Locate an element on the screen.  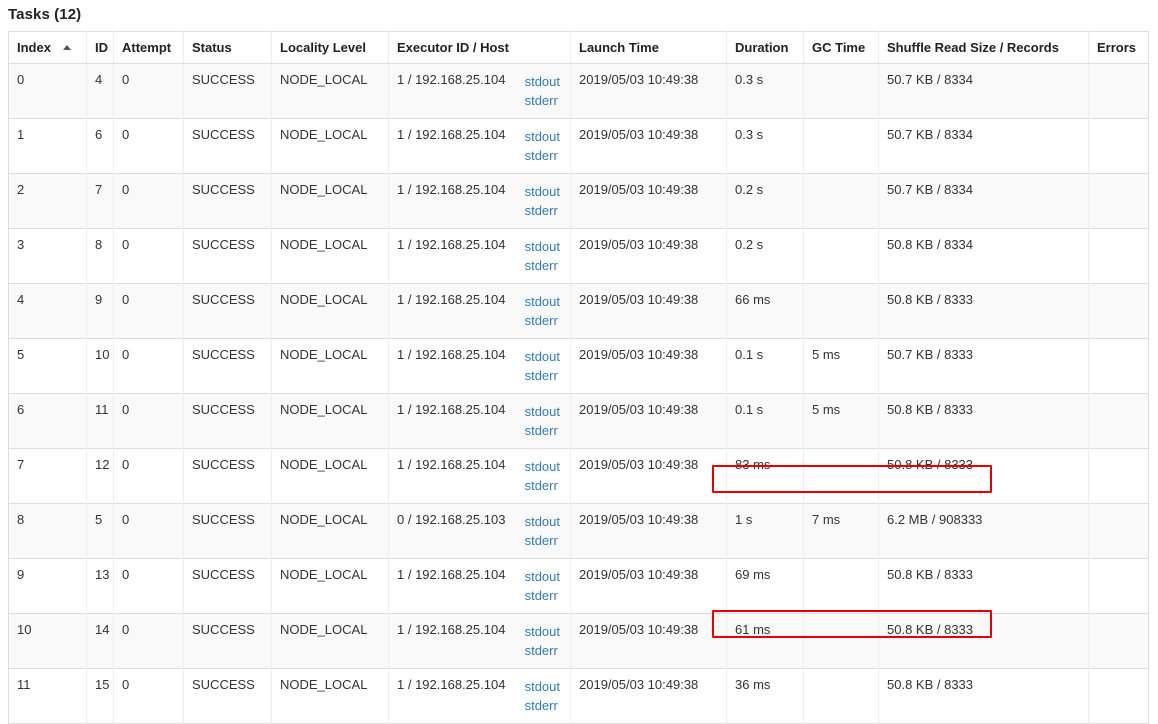
column-header-errors: Errors is located at coordinates (1118, 47).